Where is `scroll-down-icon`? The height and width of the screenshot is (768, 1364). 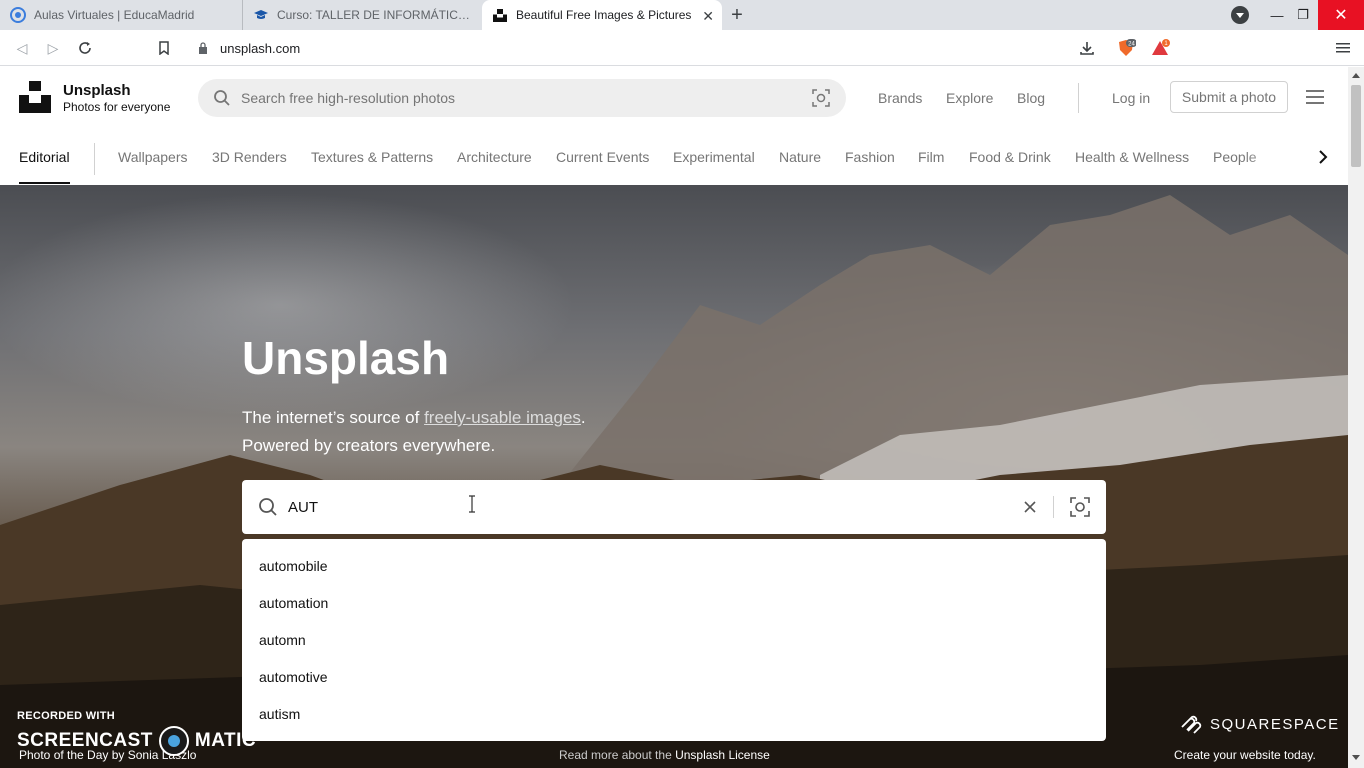
scroll-down-icon is located at coordinates (1356, 757).